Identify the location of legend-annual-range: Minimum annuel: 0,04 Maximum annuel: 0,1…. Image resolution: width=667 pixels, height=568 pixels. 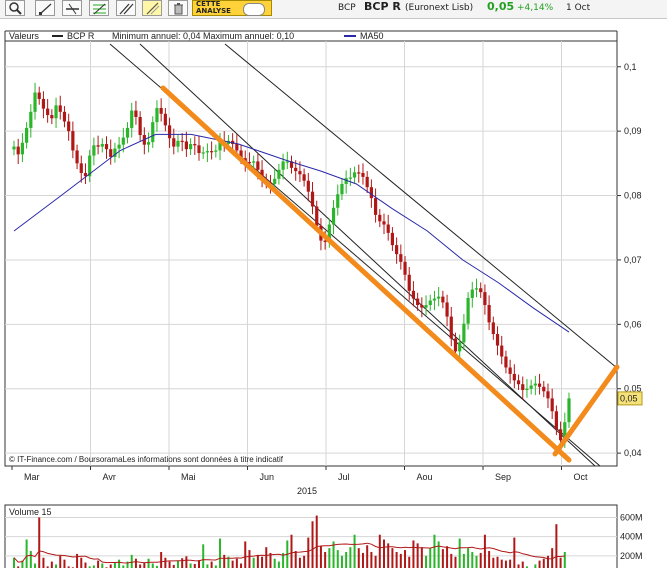
(203, 36).